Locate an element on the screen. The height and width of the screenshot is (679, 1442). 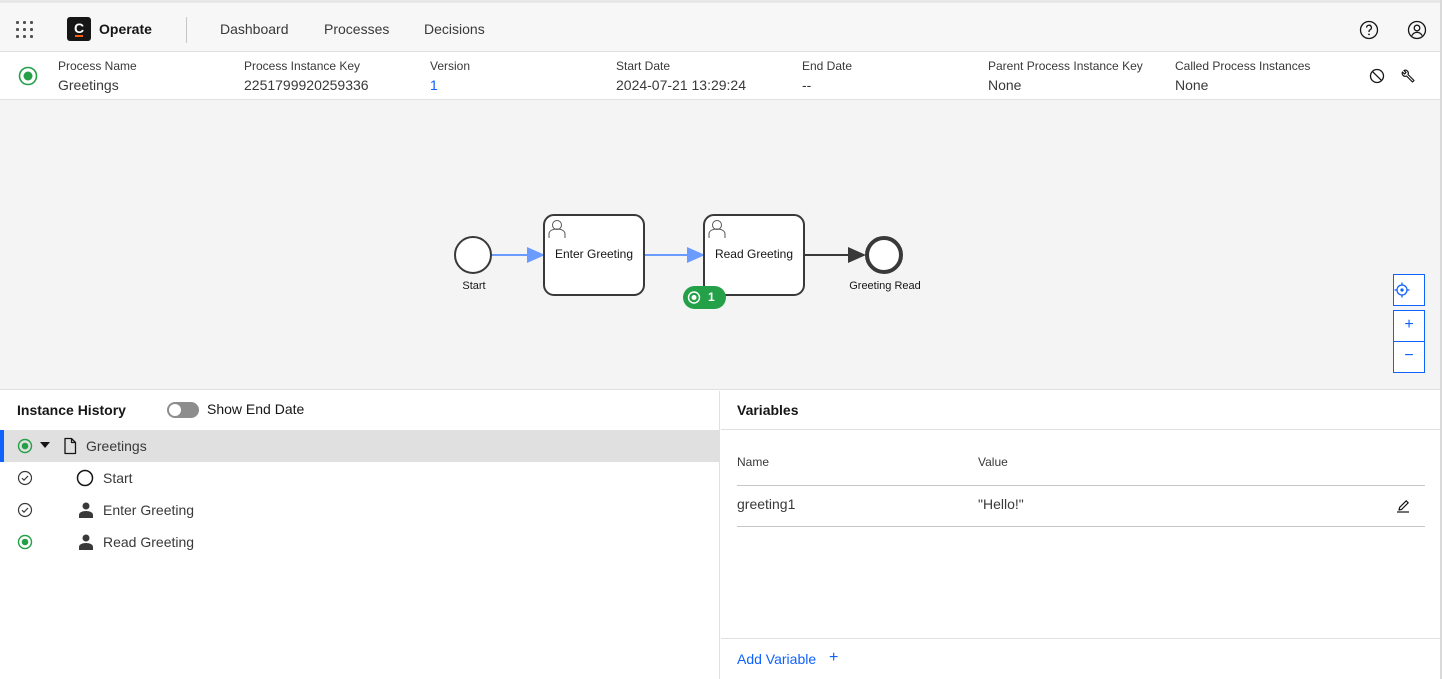
history-row-start: Start is located at coordinates (360, 478).